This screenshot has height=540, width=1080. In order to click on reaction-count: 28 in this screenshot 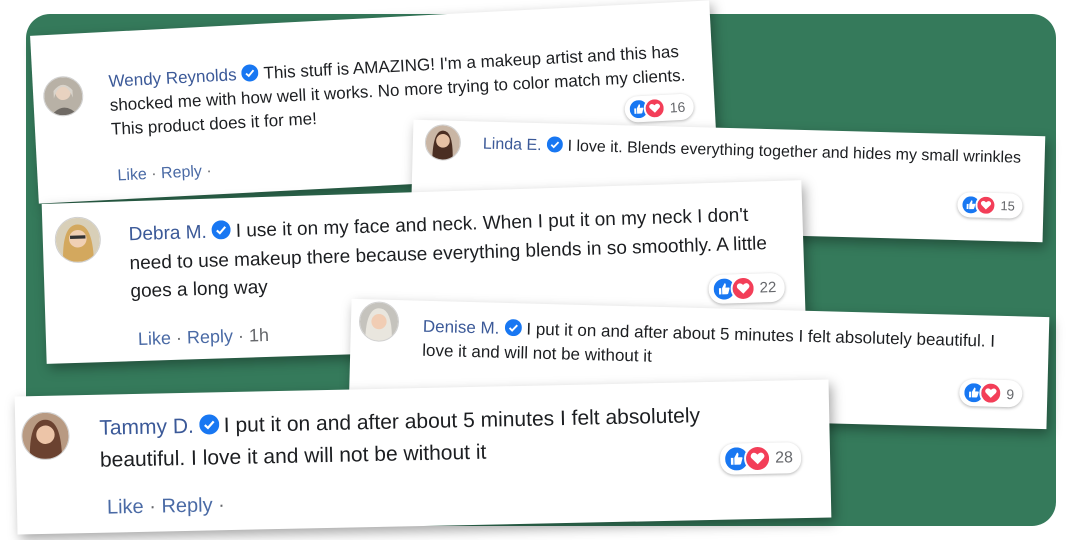, I will do `click(784, 457)`.